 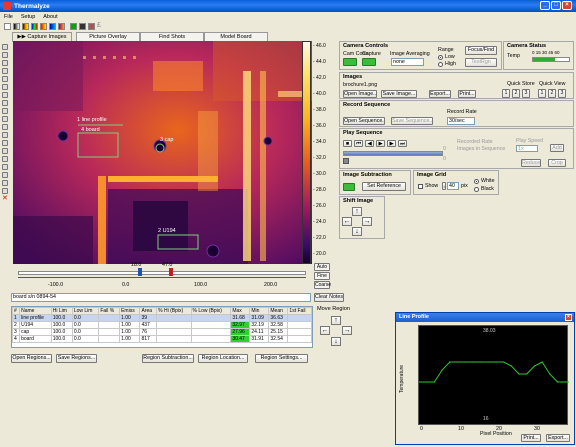 I want to click on column-header: Max, so click(x=240, y=311).